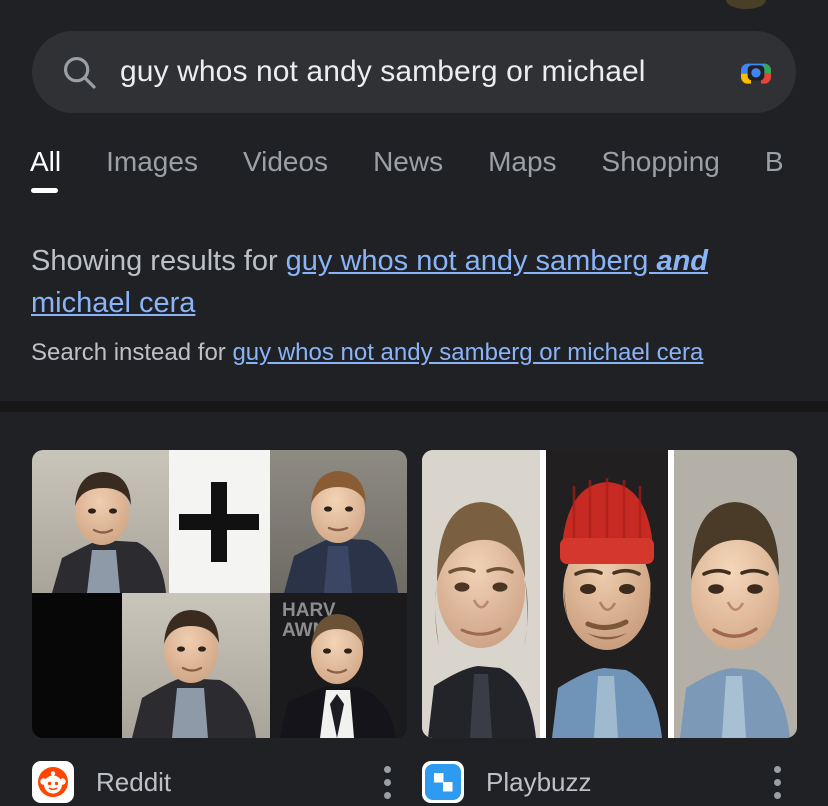  What do you see at coordinates (45, 190) in the screenshot?
I see `tab-active-underline` at bounding box center [45, 190].